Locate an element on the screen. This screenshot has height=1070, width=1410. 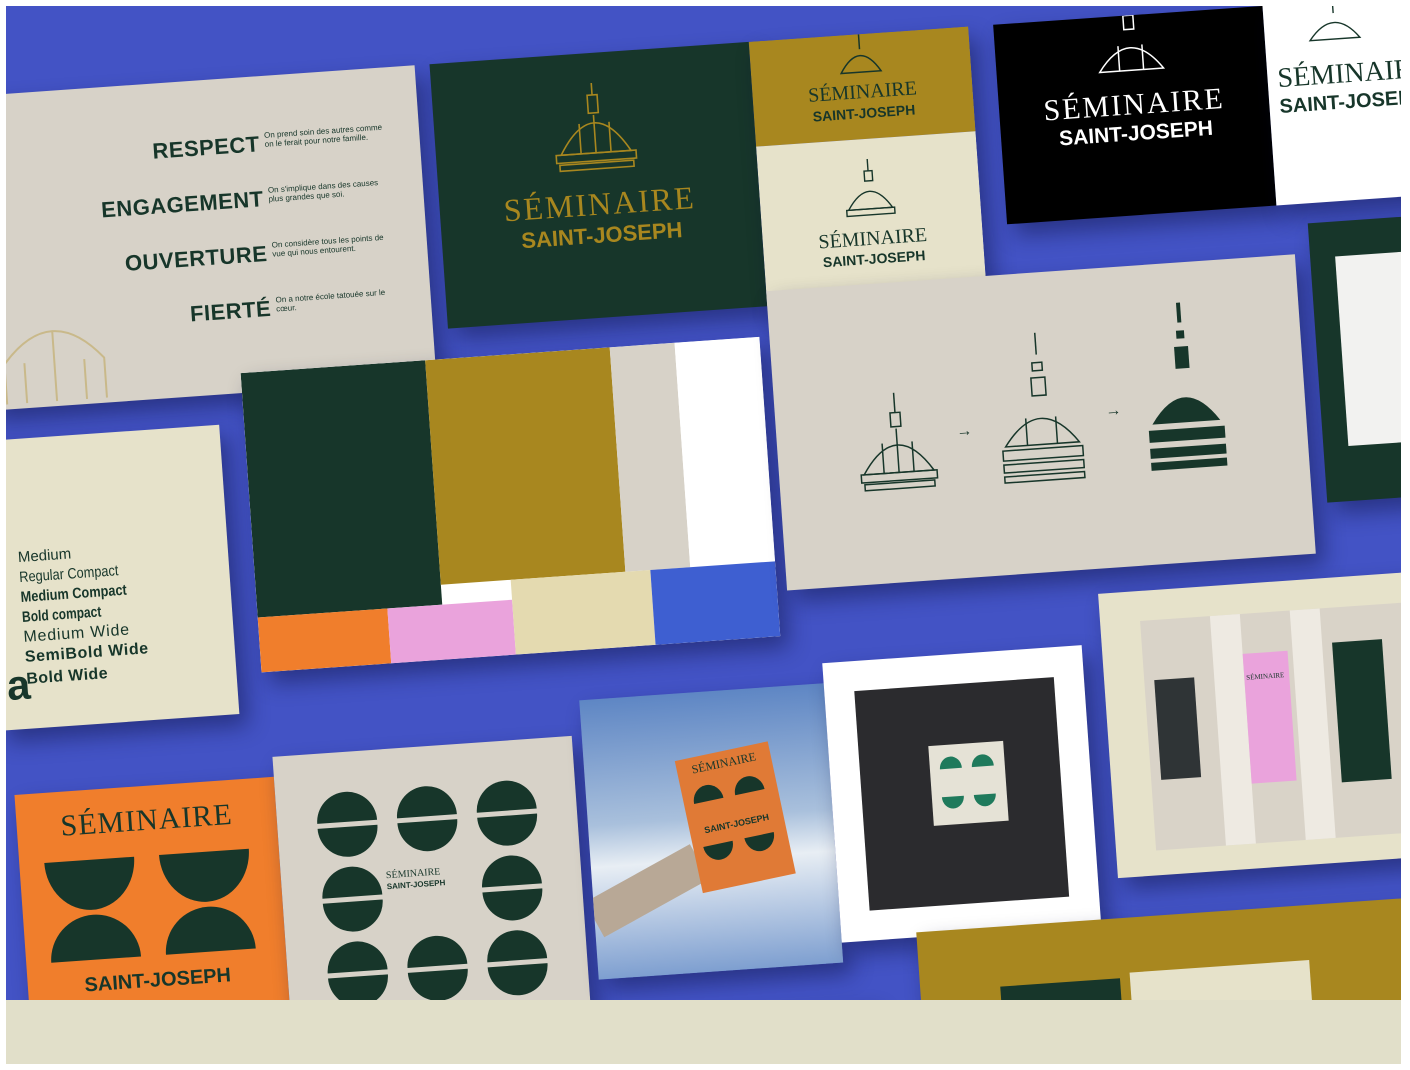
photo-arm is located at coordinates (647, 891).